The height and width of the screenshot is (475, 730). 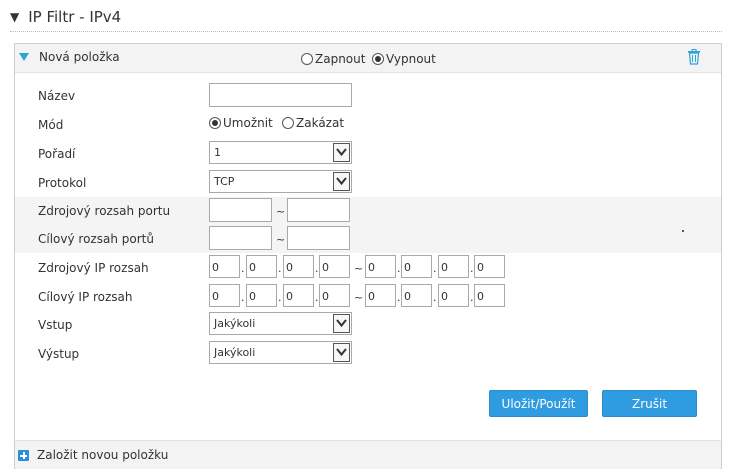 I want to click on dst-port-label: Cílový rozsah portů, so click(x=96, y=239).